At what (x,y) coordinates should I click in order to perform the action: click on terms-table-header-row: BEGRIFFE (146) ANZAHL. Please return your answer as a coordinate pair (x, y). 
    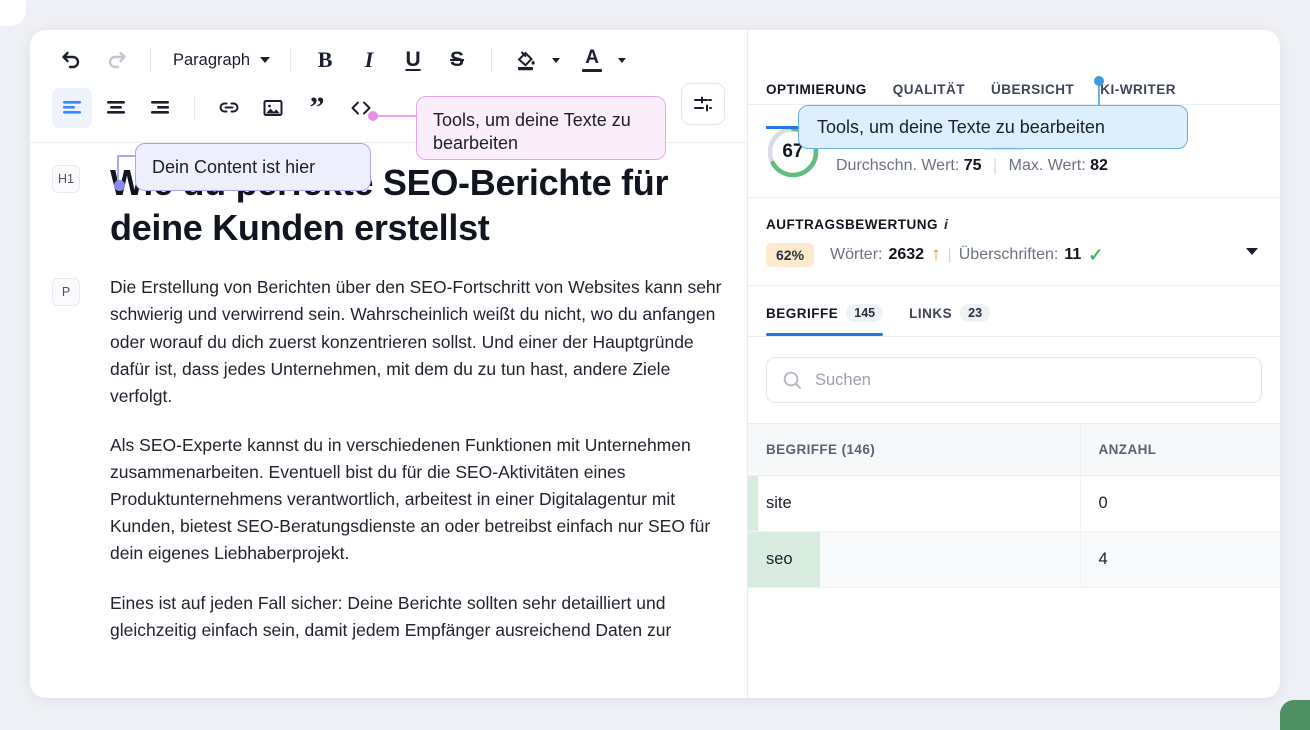
    Looking at the image, I should click on (1014, 449).